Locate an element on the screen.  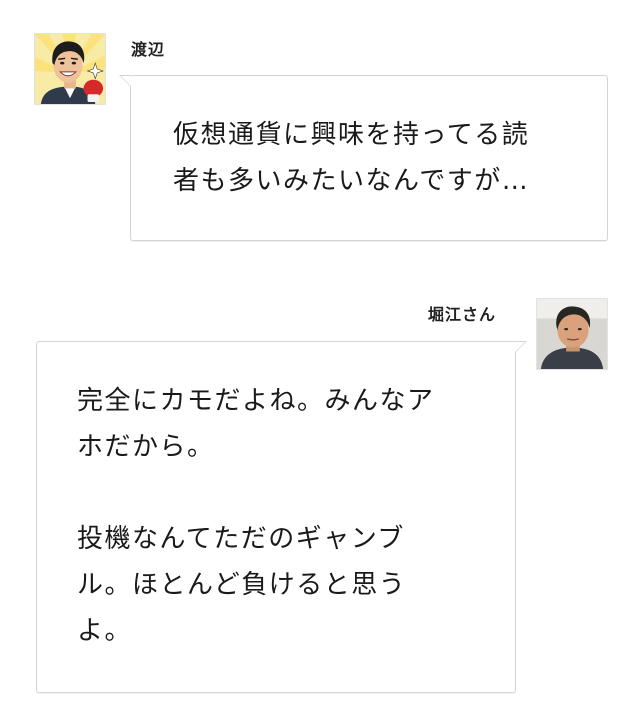
speaker-name-watanabe: 渡辺 is located at coordinates (148, 49).